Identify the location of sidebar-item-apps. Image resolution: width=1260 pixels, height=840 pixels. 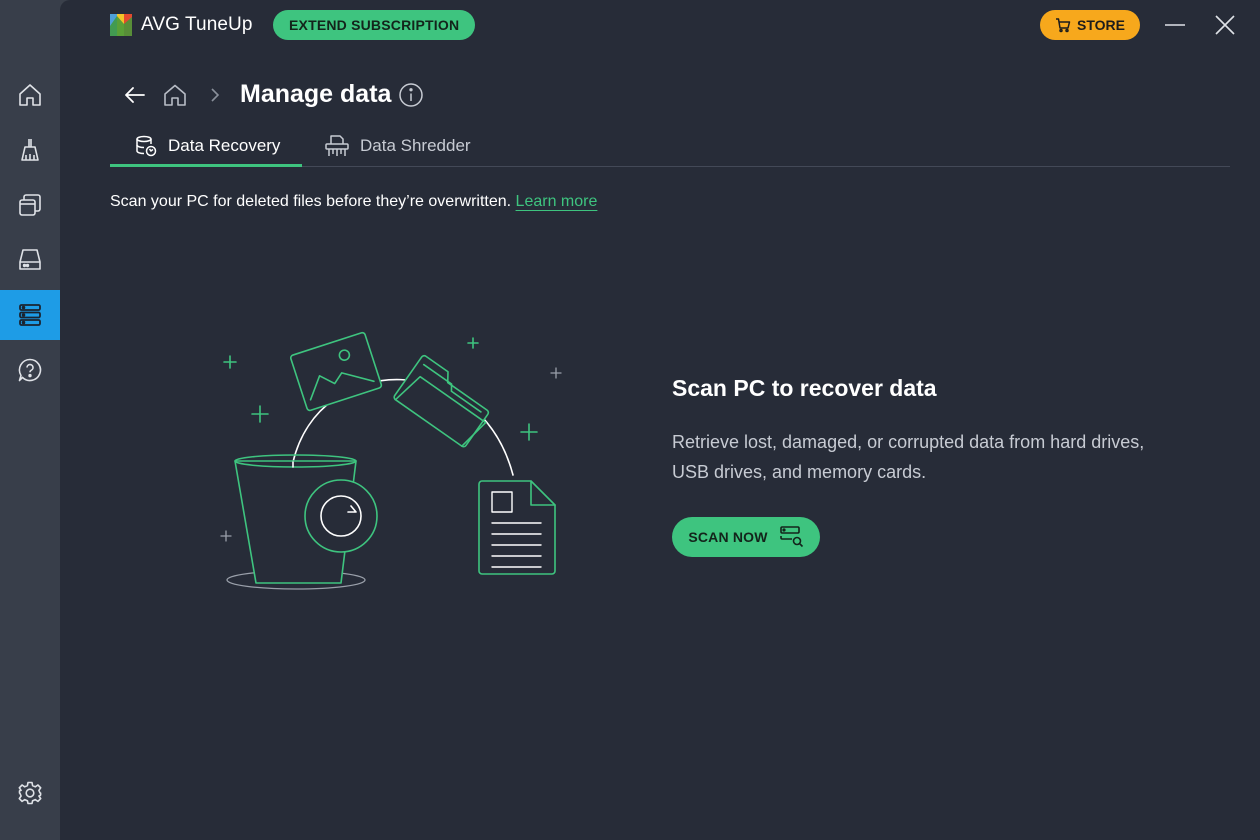
(30, 205).